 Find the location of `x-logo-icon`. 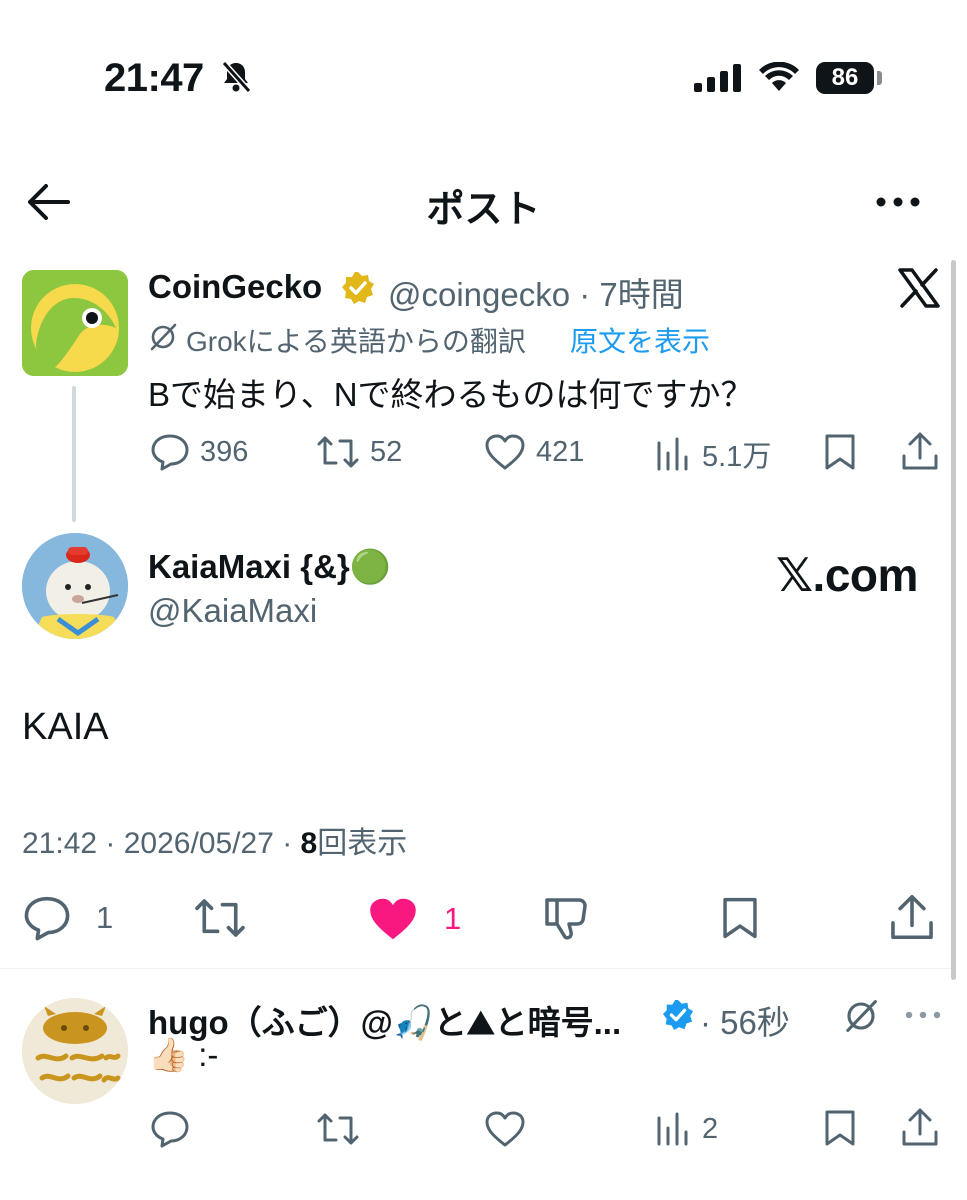

x-logo-icon is located at coordinates (919, 288).